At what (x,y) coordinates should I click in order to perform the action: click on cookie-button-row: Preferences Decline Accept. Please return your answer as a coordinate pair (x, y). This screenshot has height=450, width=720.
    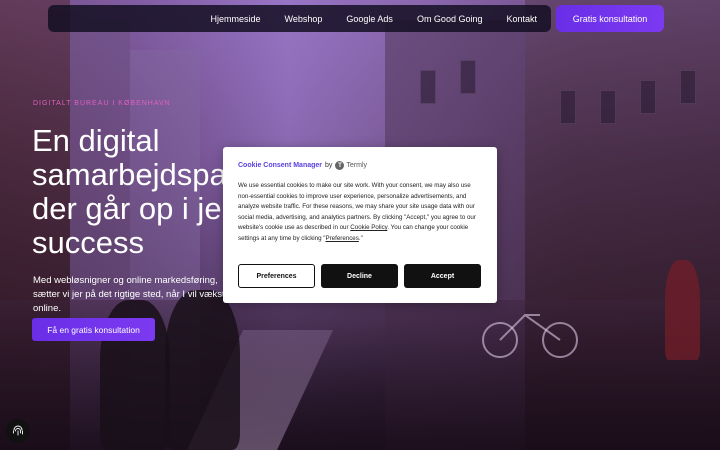
    Looking at the image, I should click on (359, 276).